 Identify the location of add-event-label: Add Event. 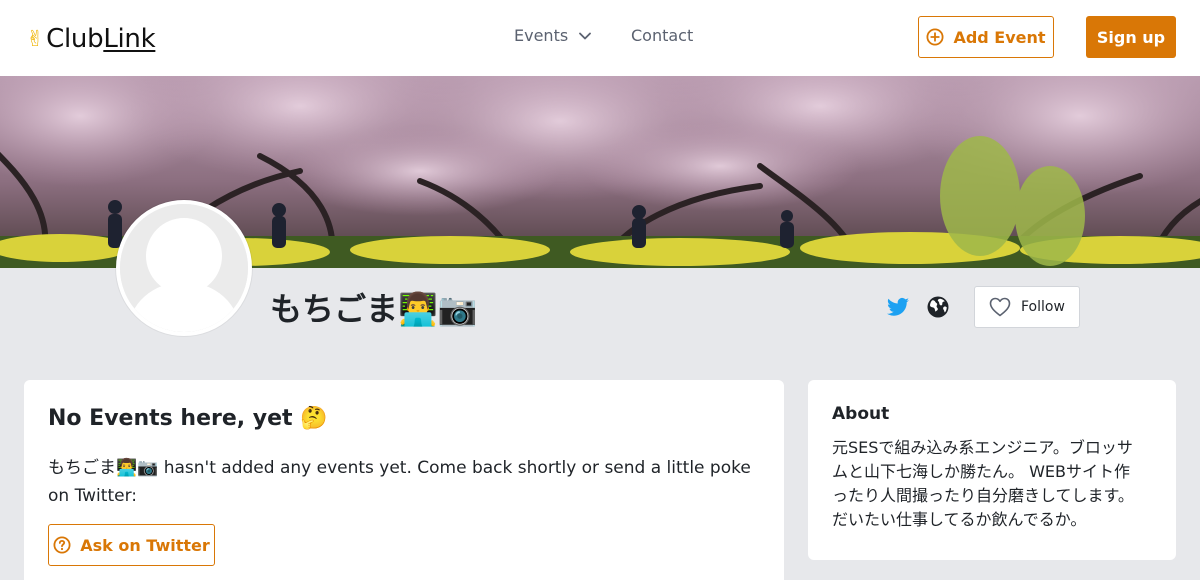
(999, 37).